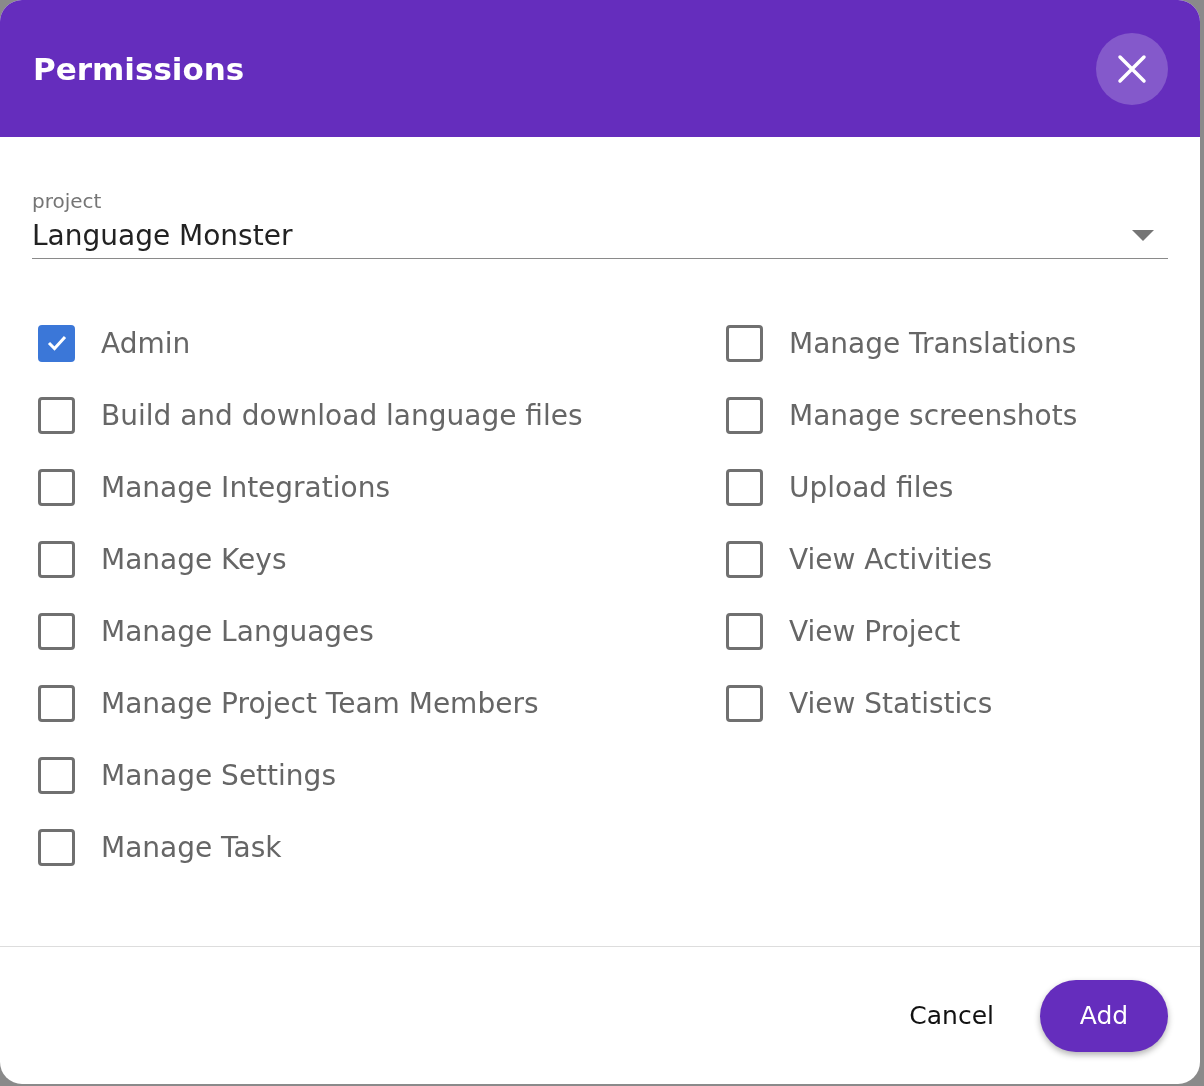  I want to click on checkbox-label: Manage Translations, so click(933, 343).